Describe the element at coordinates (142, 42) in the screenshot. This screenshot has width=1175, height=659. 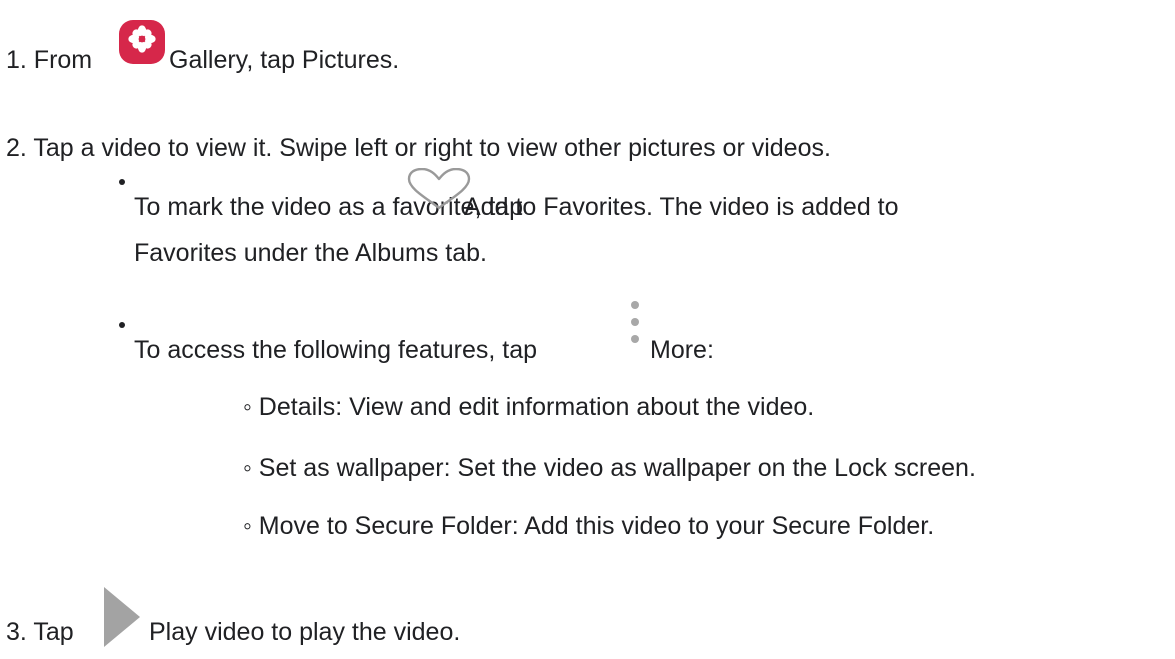
I see `gallery-app-icon` at that location.